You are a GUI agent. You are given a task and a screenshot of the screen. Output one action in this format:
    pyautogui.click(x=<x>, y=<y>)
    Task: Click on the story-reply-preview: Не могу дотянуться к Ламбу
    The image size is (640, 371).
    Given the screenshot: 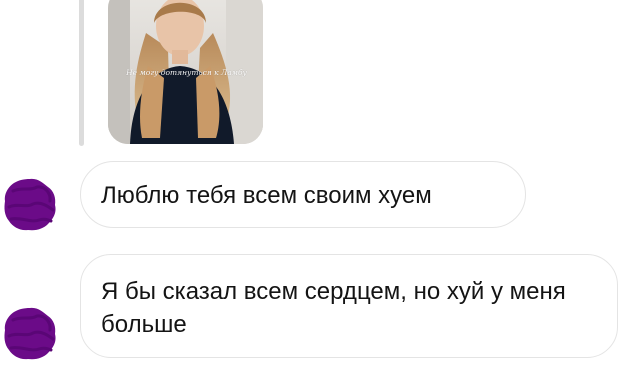 What is the action you would take?
    pyautogui.click(x=185, y=72)
    